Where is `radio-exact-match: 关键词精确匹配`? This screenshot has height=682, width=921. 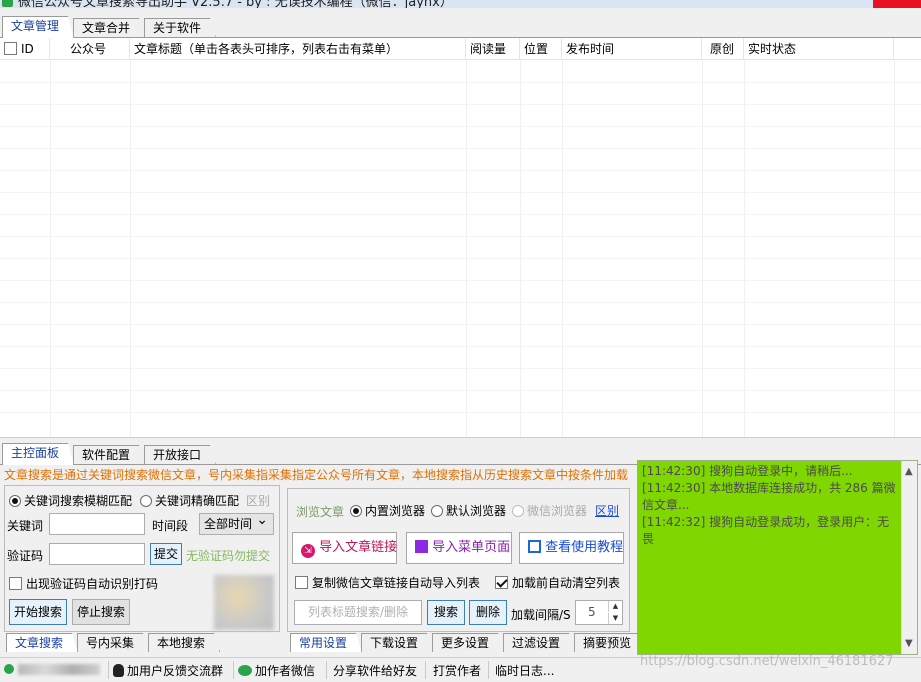
radio-exact-match: 关键词精确匹配 is located at coordinates (189, 500).